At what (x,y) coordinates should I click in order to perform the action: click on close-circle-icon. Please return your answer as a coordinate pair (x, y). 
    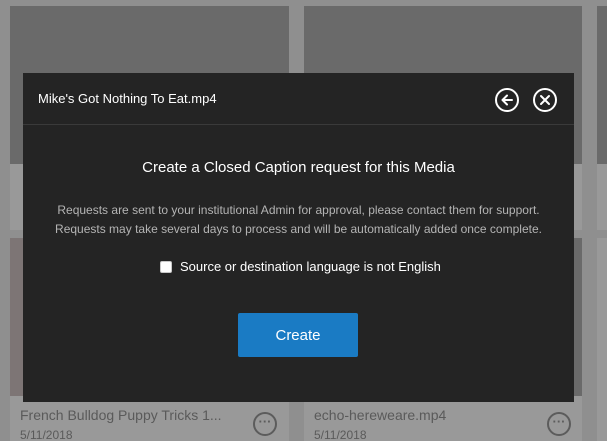
    Looking at the image, I should click on (545, 100).